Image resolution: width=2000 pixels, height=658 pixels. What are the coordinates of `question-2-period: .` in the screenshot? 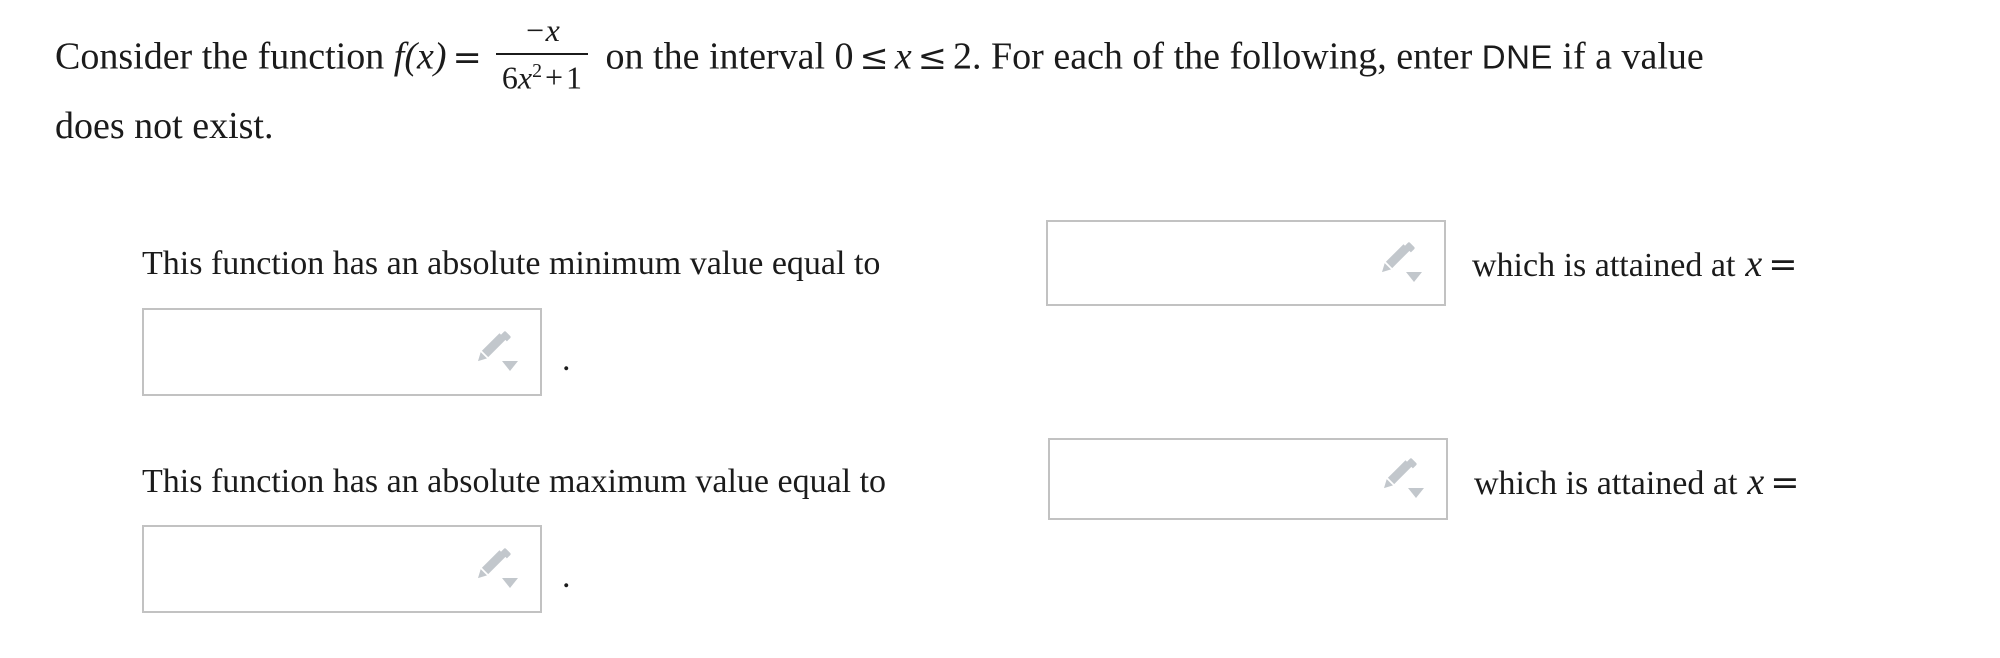 It's located at (566, 576).